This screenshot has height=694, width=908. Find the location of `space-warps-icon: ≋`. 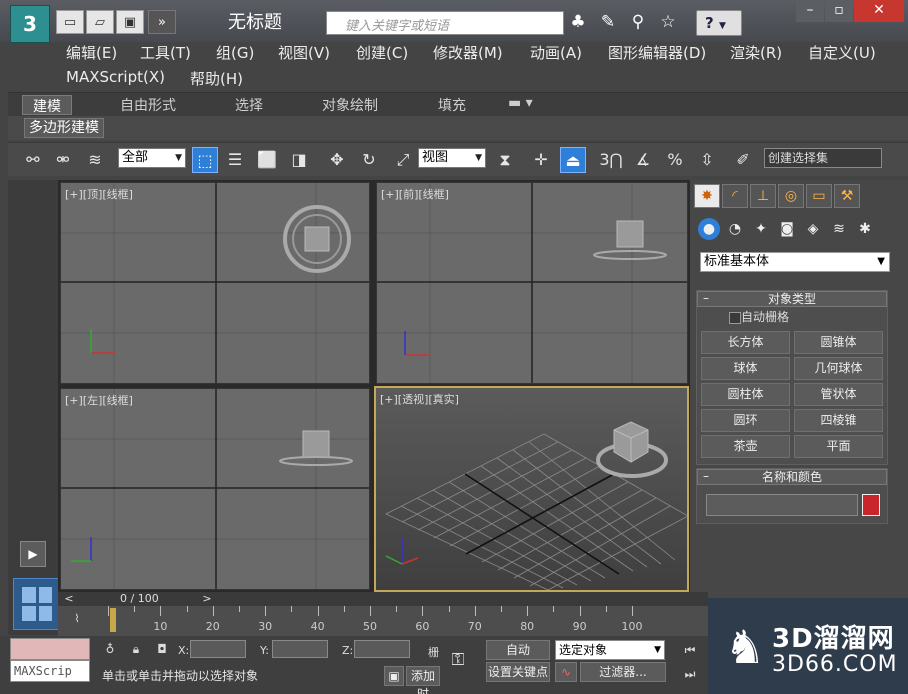

space-warps-icon: ≋ is located at coordinates (839, 229).